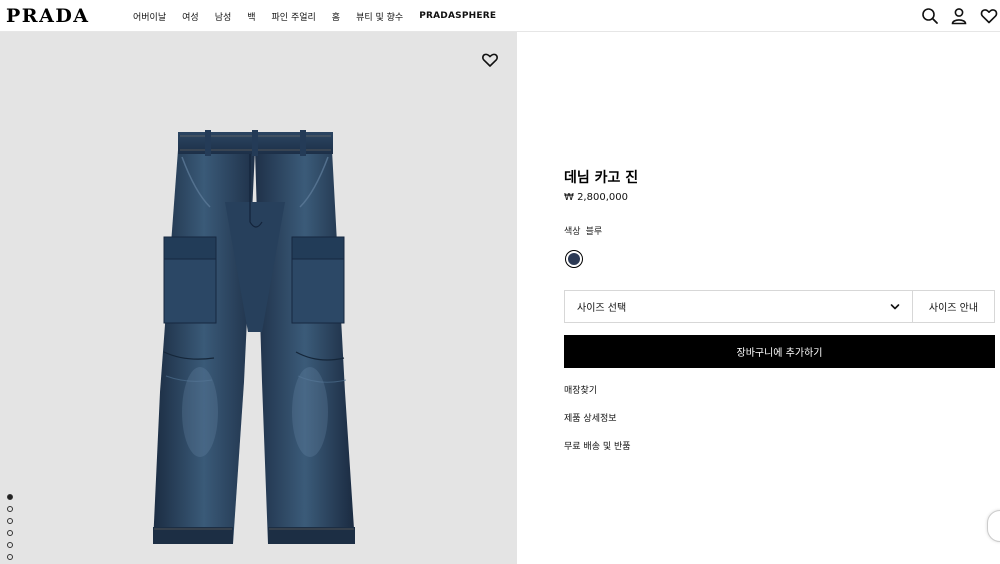 The image size is (1000, 564). I want to click on product-title: 데님 카고 진, so click(601, 178).